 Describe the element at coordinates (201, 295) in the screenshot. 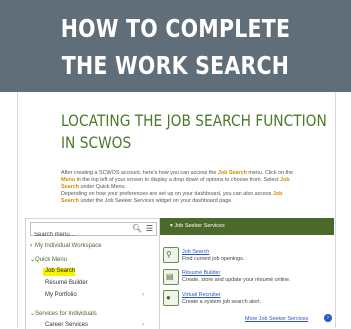

I see `widget-link-virtual-recruiter: Virtual Recruiter` at that location.